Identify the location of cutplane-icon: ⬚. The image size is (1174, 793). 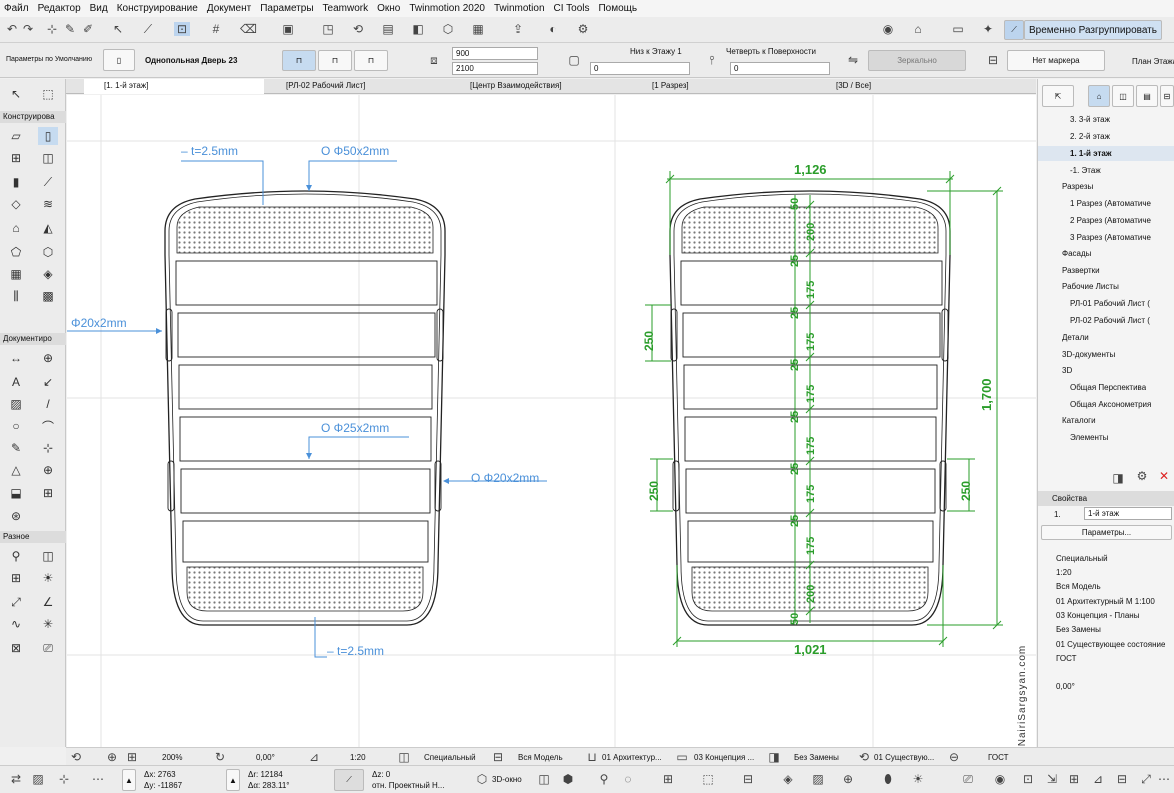
(708, 779).